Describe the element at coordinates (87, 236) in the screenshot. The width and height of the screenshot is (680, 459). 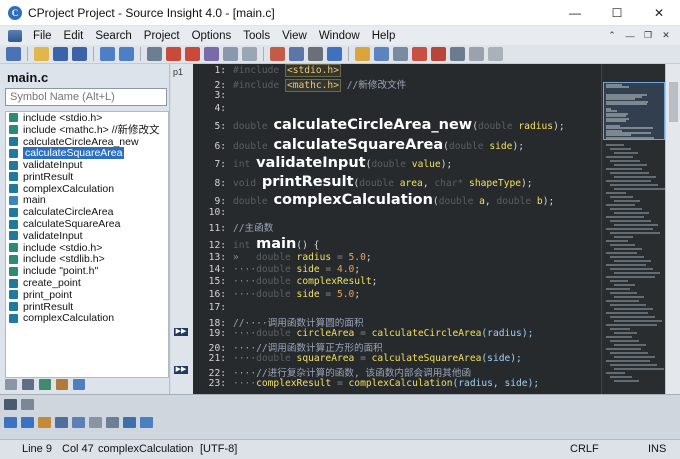
I see `symbol-list-item: validateInput` at that location.